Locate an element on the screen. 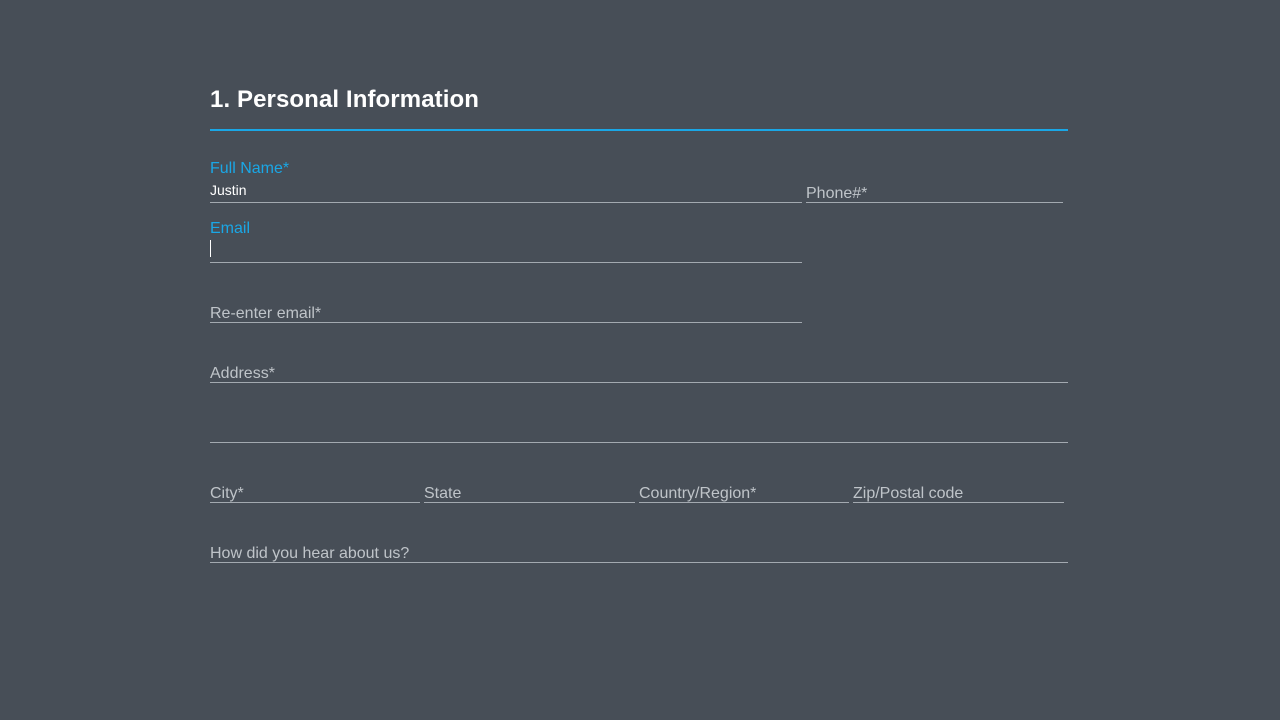 The image size is (1280, 720). phone-placeholder: Phone#* is located at coordinates (837, 193).